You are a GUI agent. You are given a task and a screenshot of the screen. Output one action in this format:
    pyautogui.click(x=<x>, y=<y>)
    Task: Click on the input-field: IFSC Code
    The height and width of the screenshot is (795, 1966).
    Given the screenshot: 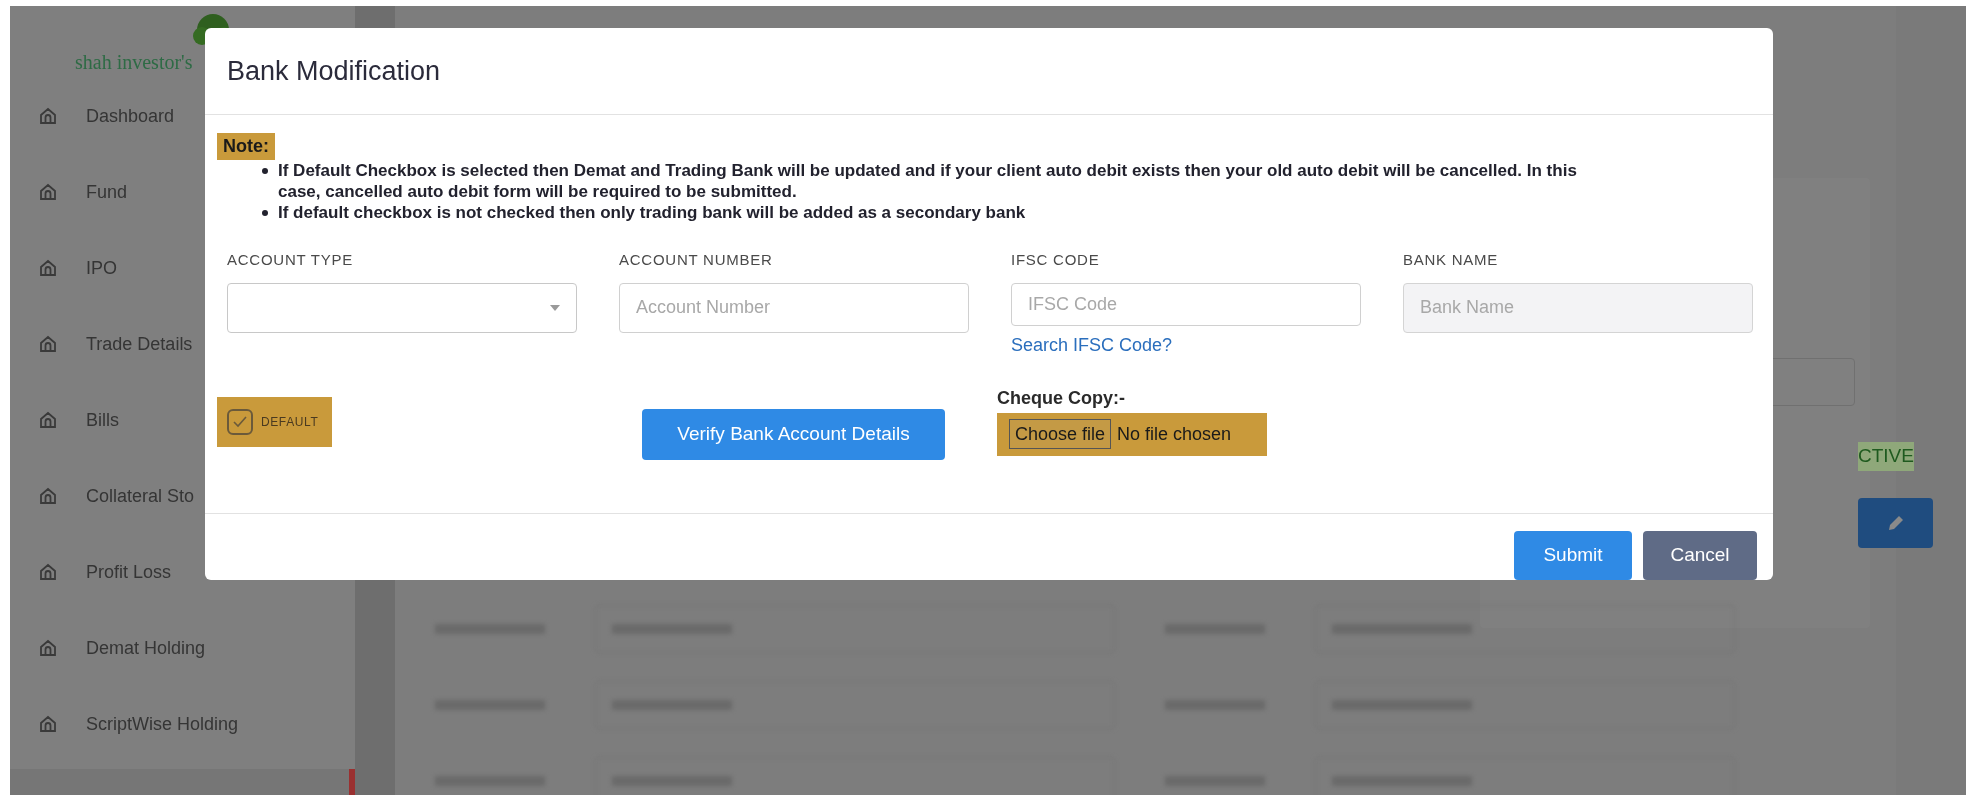 What is the action you would take?
    pyautogui.click(x=1186, y=304)
    